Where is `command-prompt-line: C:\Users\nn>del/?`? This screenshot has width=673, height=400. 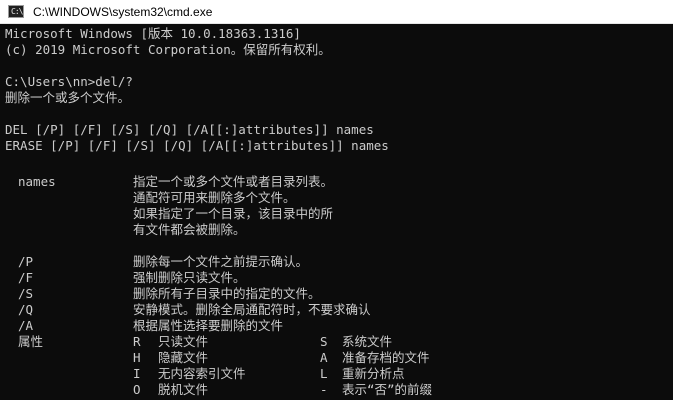 command-prompt-line: C:\Users\nn>del/? is located at coordinates (69, 81).